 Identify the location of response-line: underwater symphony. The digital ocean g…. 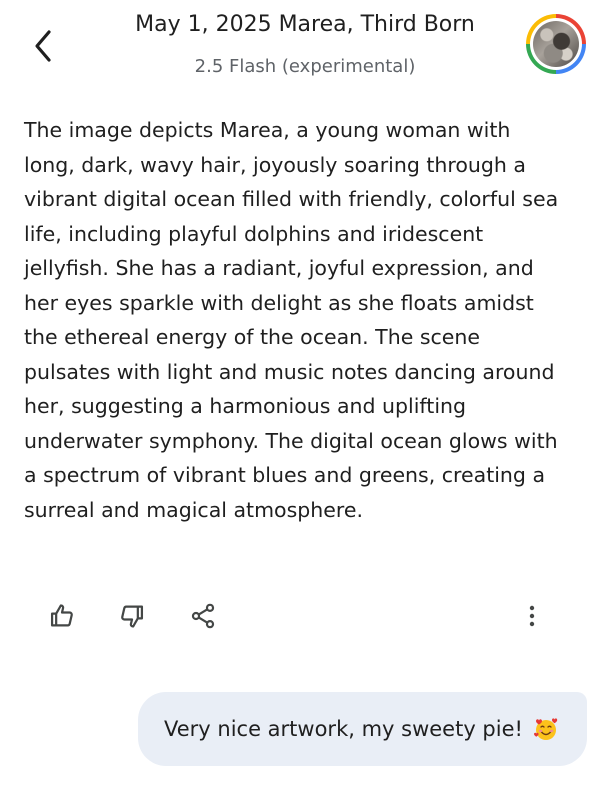
(291, 440).